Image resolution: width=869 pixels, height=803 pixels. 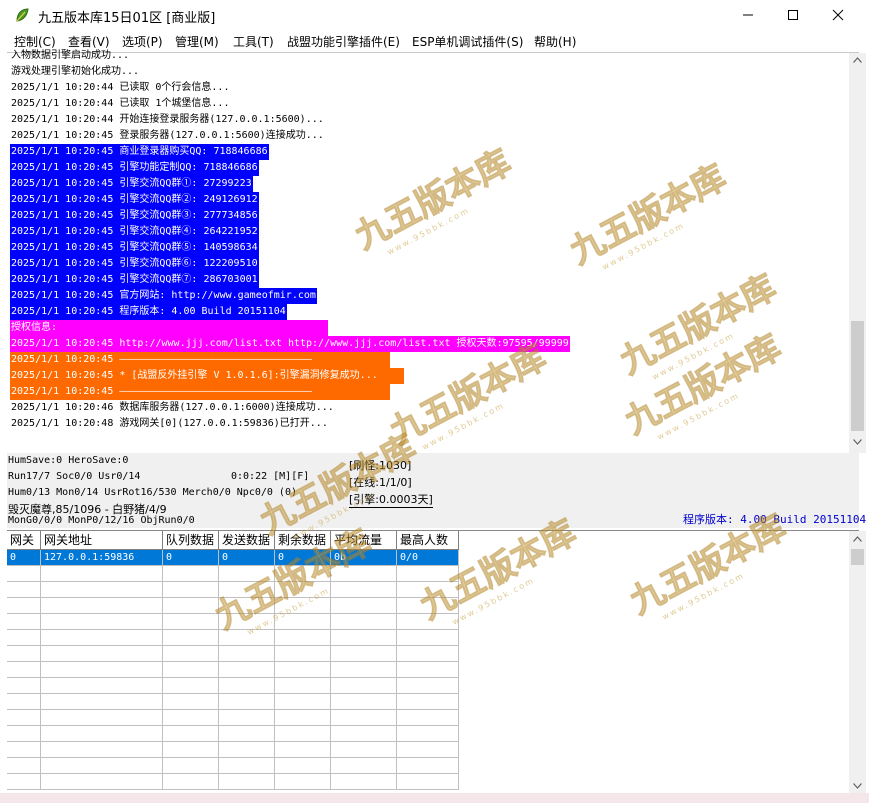 What do you see at coordinates (857, 253) in the screenshot?
I see `log-scrollbar` at bounding box center [857, 253].